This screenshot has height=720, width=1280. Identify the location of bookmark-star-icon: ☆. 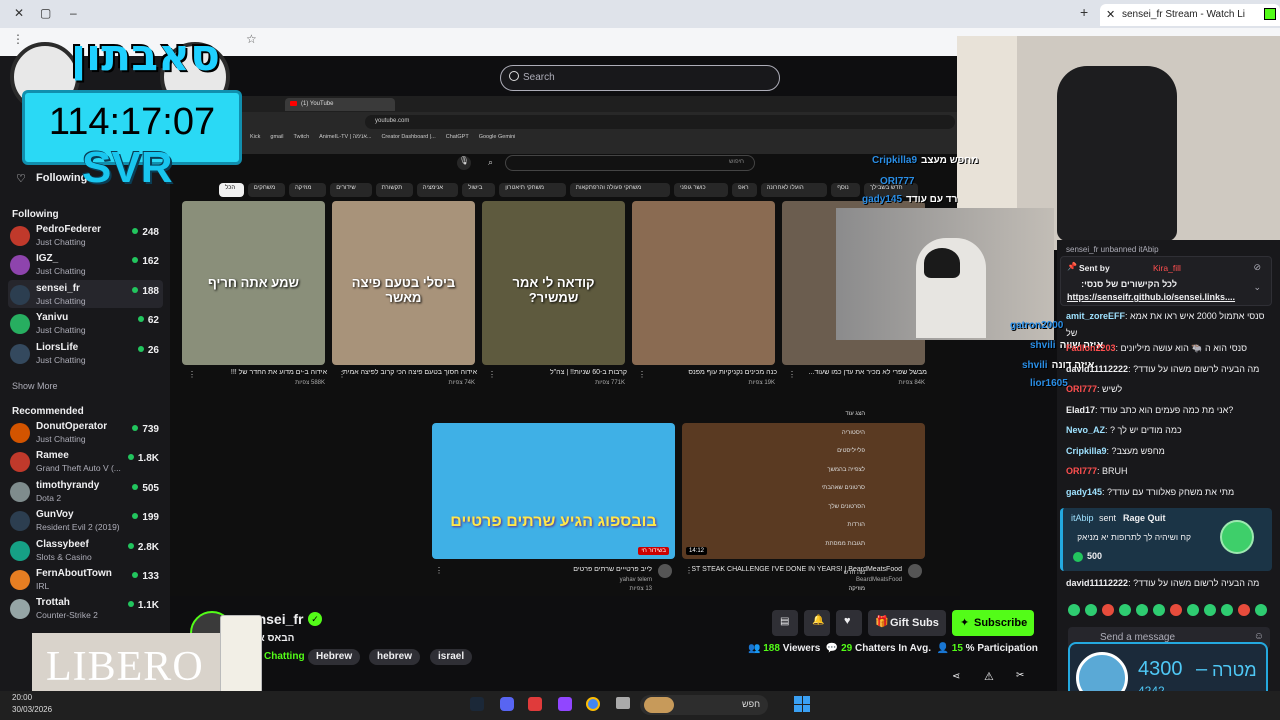
(251, 39).